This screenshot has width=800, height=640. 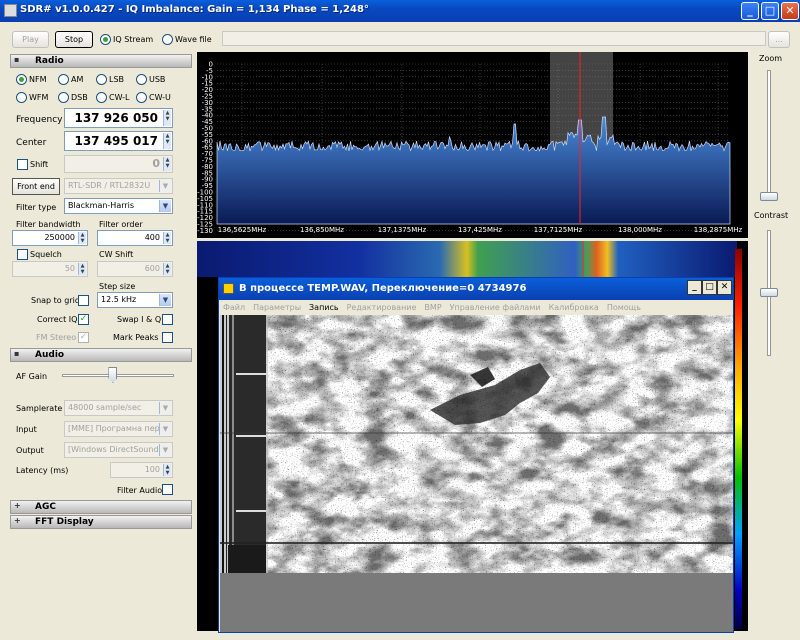 What do you see at coordinates (101, 79) in the screenshot?
I see `mode-radio-lsb` at bounding box center [101, 79].